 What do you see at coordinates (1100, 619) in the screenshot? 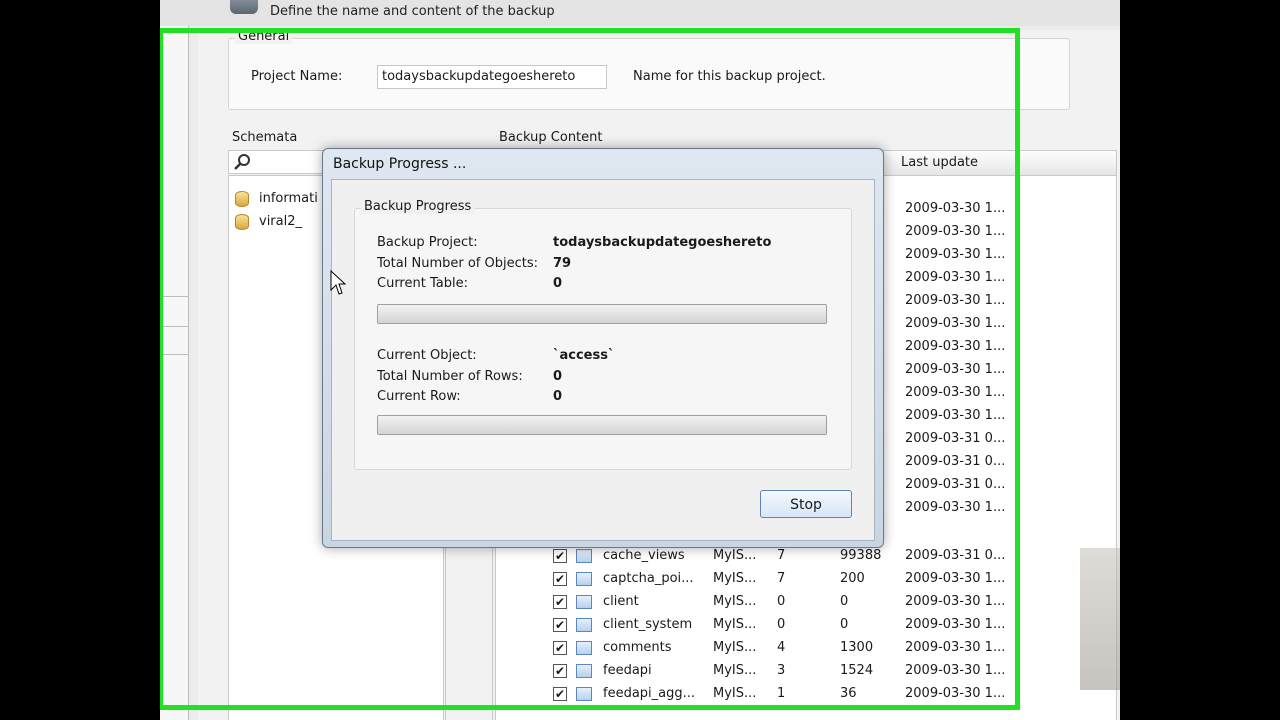
I see `webcam-overlay` at bounding box center [1100, 619].